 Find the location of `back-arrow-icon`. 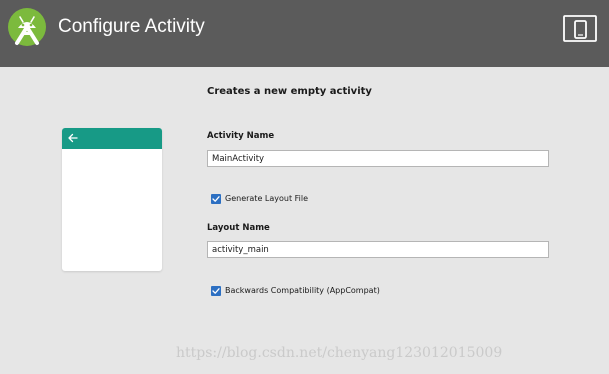

back-arrow-icon is located at coordinates (73, 138).